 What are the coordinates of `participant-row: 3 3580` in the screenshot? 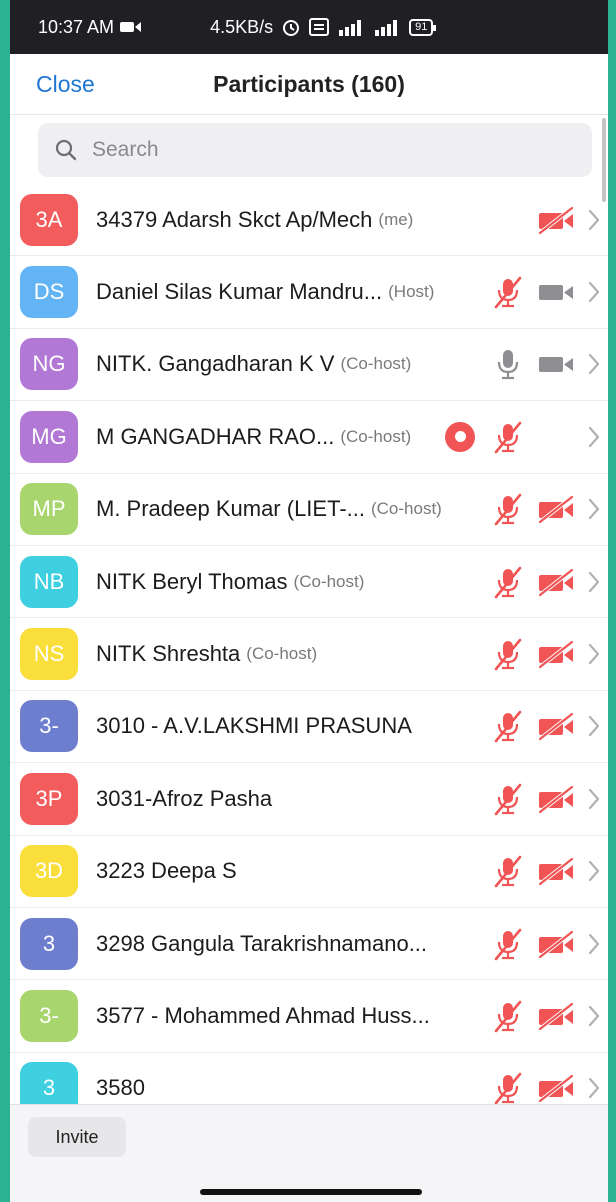 It's located at (309, 1078).